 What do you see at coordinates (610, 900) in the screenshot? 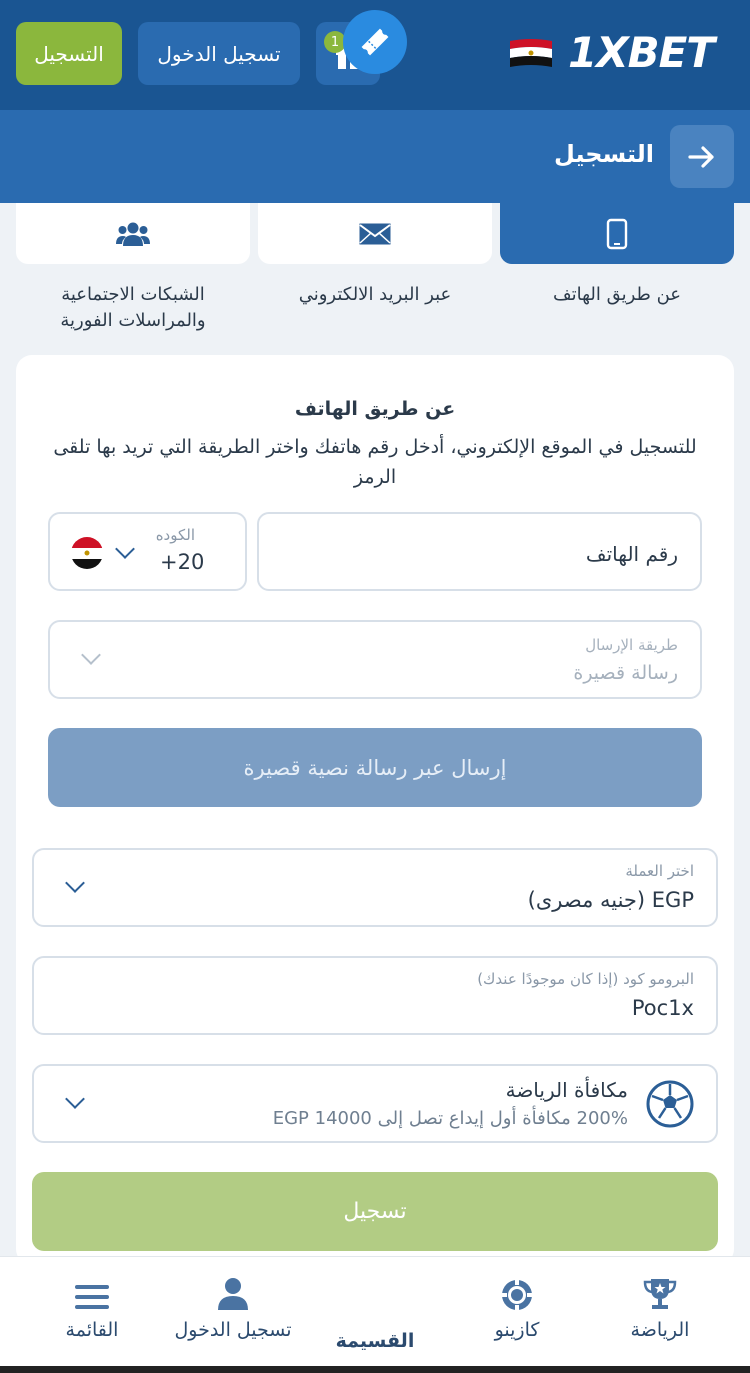
I see `currency-value: EGP (جنيه مصرى)` at bounding box center [610, 900].